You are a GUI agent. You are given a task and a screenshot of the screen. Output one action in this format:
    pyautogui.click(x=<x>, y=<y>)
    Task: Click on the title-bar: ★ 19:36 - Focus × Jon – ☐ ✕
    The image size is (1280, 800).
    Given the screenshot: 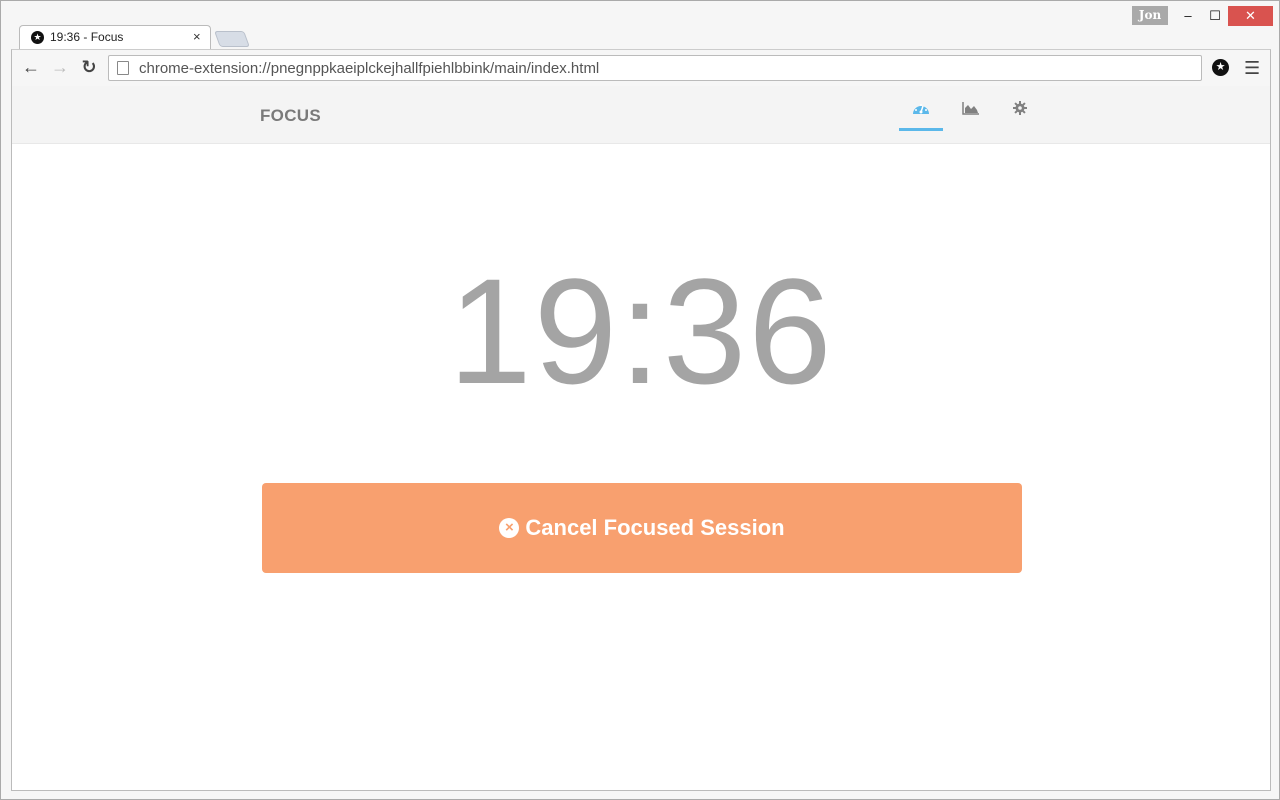 What is the action you would take?
    pyautogui.click(x=640, y=25)
    